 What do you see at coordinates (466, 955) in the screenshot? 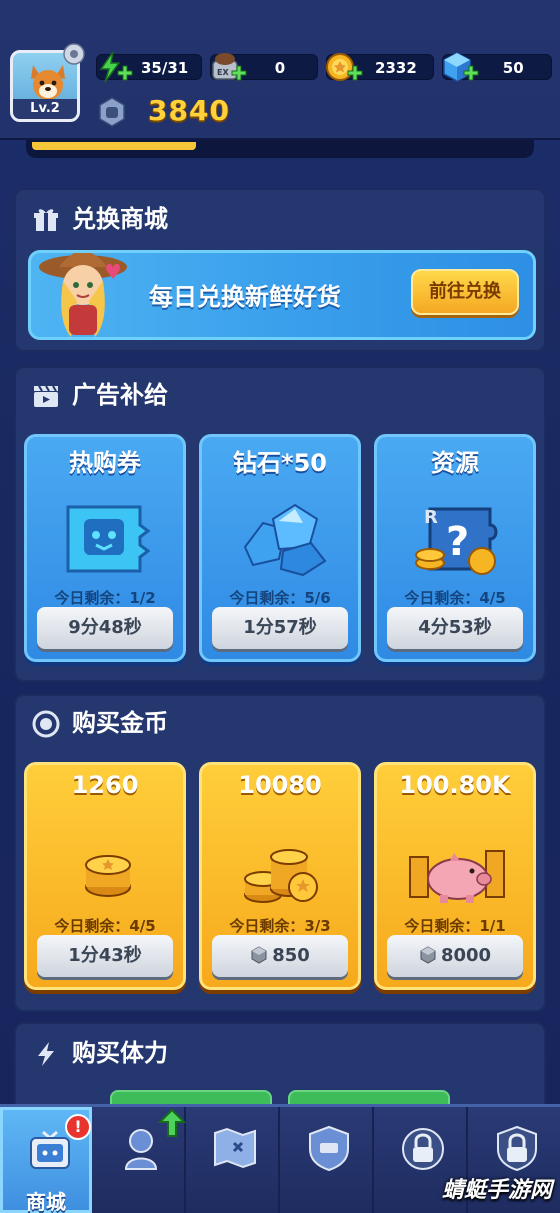
I see `price-value: 8000` at bounding box center [466, 955].